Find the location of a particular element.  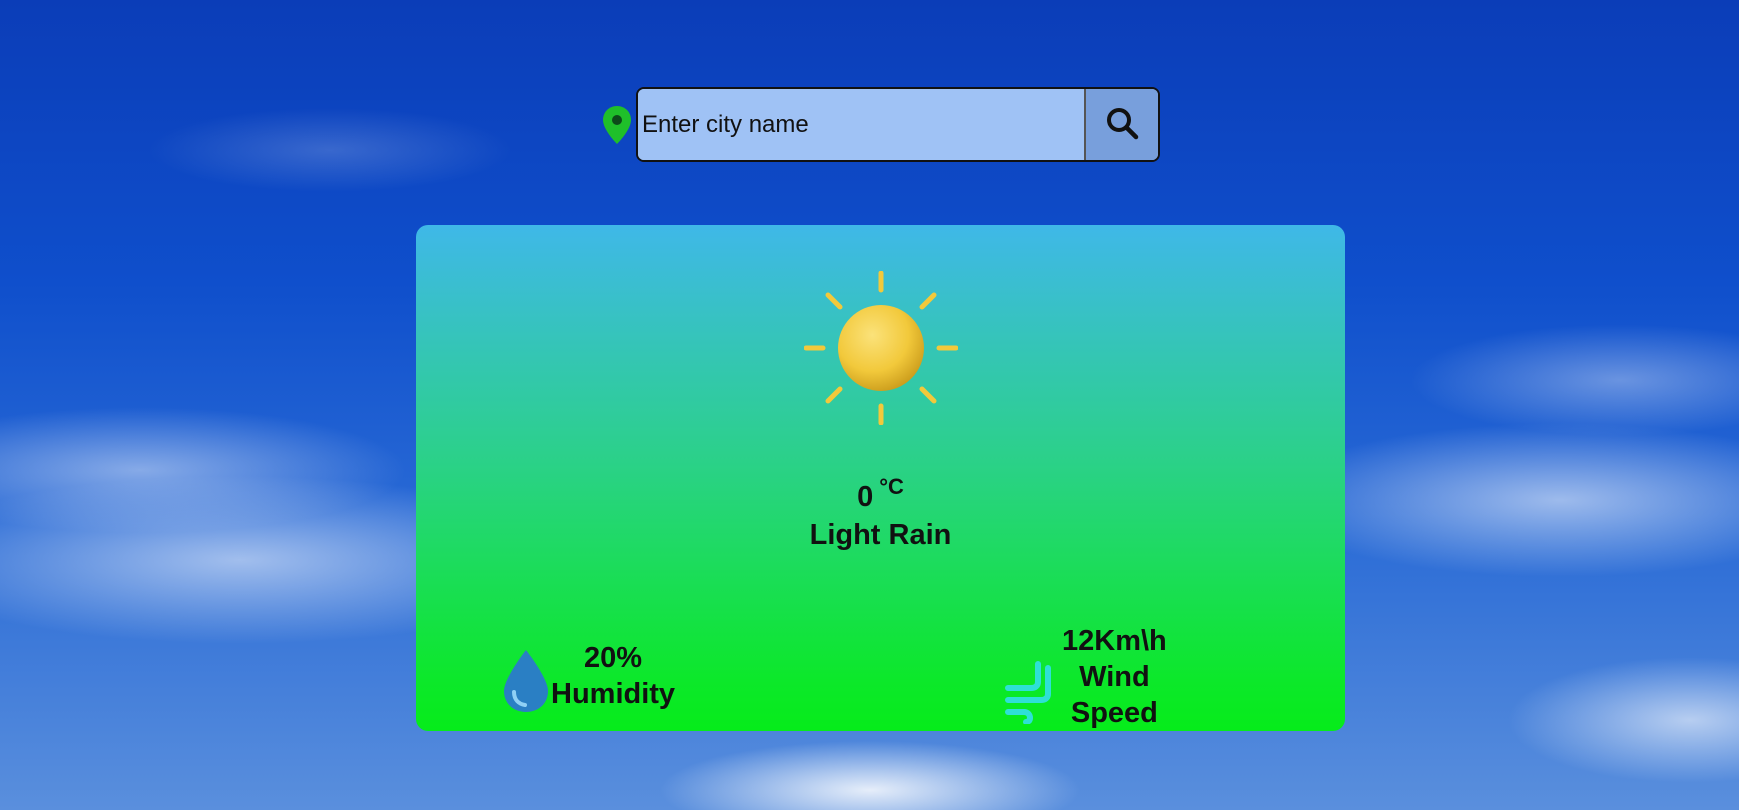

sun-icon is located at coordinates (881, 348).